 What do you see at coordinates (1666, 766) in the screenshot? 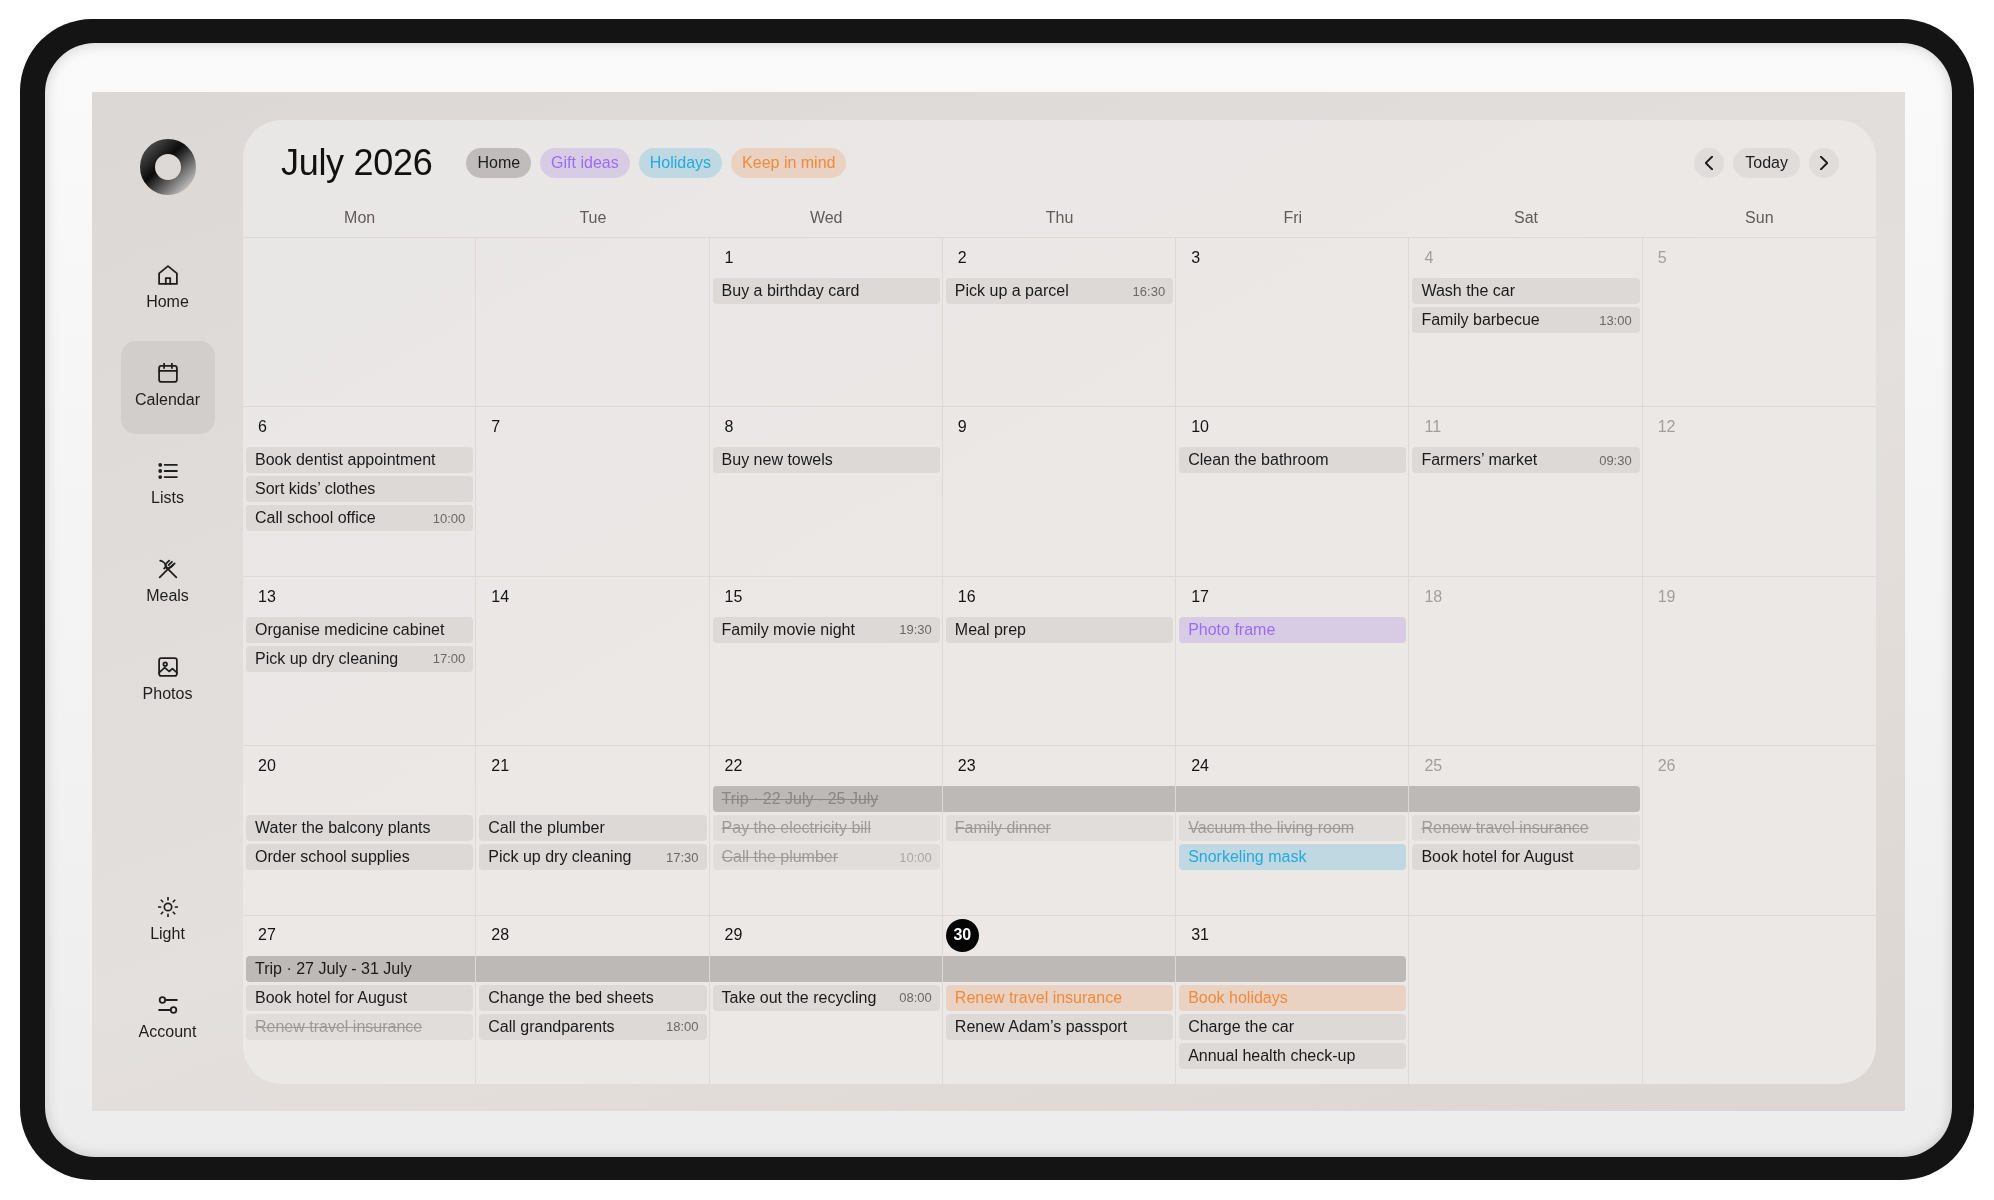
I see `day-number: 26` at bounding box center [1666, 766].